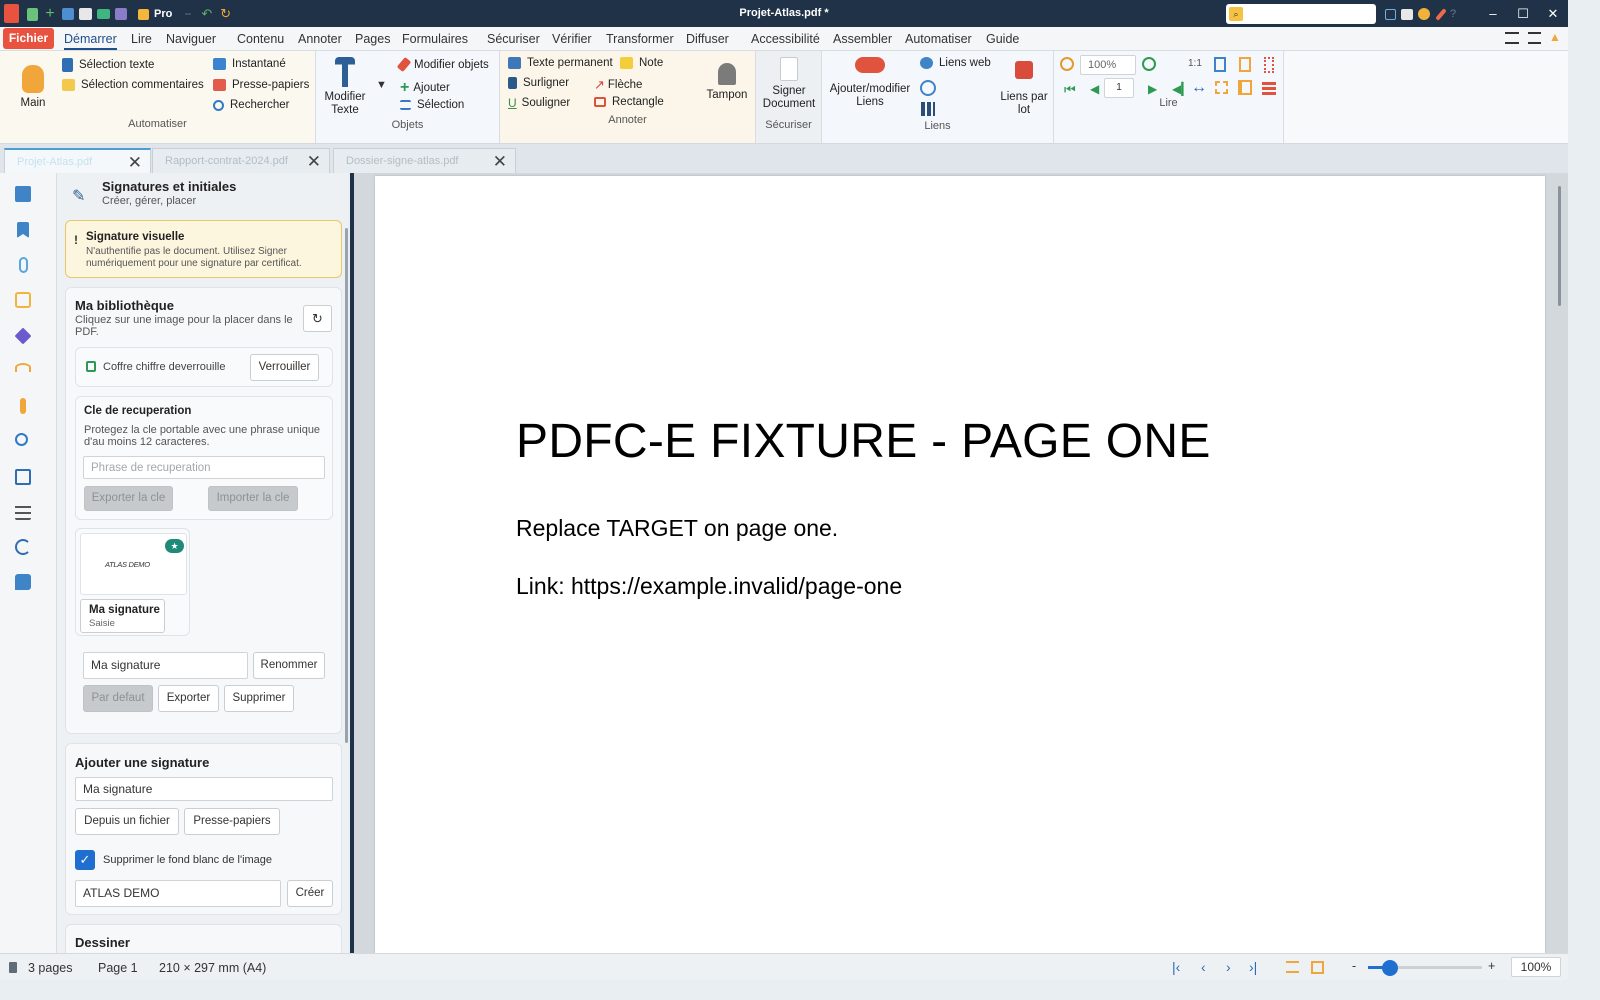 The width and height of the screenshot is (1600, 1000). What do you see at coordinates (23, 194) in the screenshot?
I see `thumbnails-panel-icon` at bounding box center [23, 194].